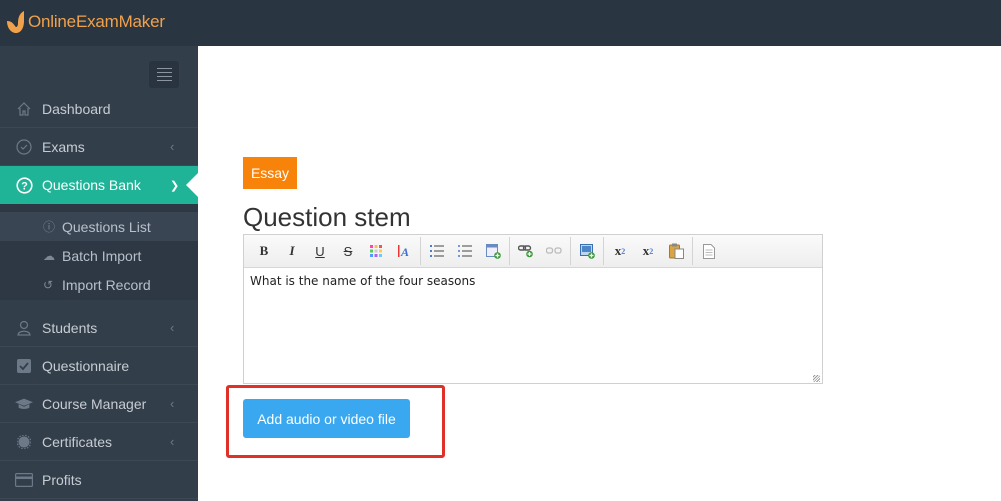  I want to click on credit-card-icon, so click(24, 480).